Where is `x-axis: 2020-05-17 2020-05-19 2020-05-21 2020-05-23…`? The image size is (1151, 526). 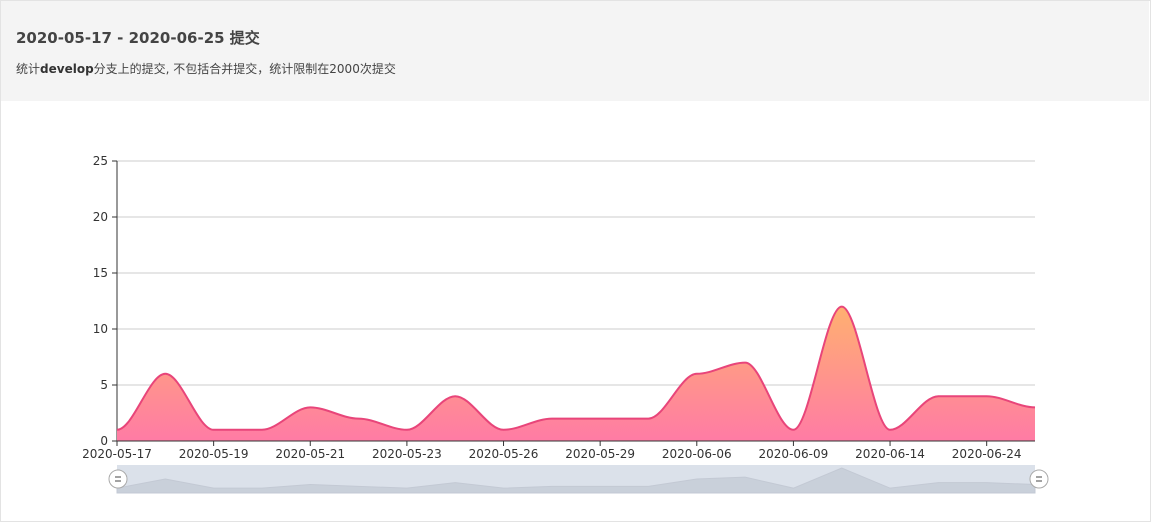 x-axis: 2020-05-17 2020-05-19 2020-05-21 2020-05-23… is located at coordinates (558, 450).